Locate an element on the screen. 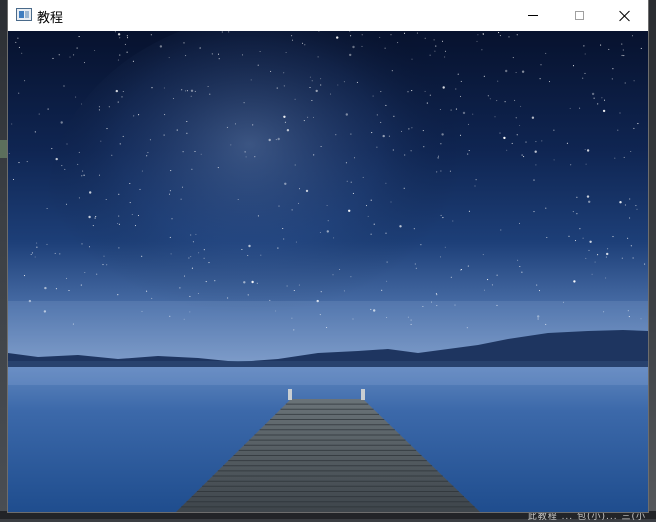 The width and height of the screenshot is (656, 522). background-taskbar-strip: 此教程 ... 包(小)... 三(小 is located at coordinates (328, 516).